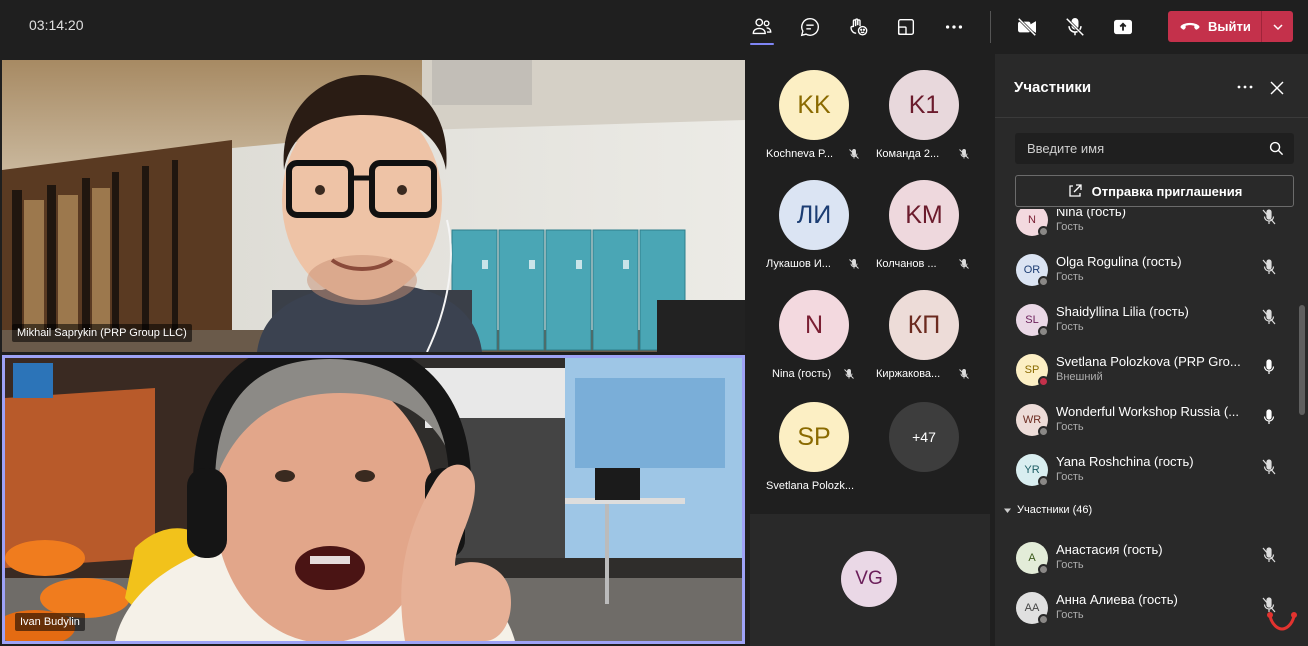  I want to click on leave-control: Выйти, so click(1230, 26).